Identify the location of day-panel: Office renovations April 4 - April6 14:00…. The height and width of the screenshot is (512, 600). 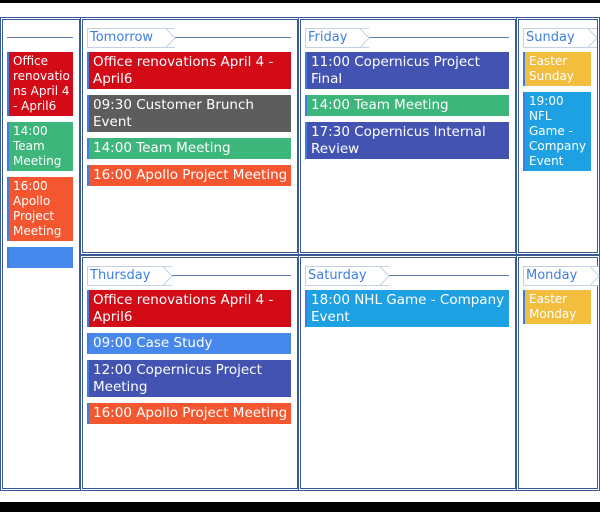
(41, 254).